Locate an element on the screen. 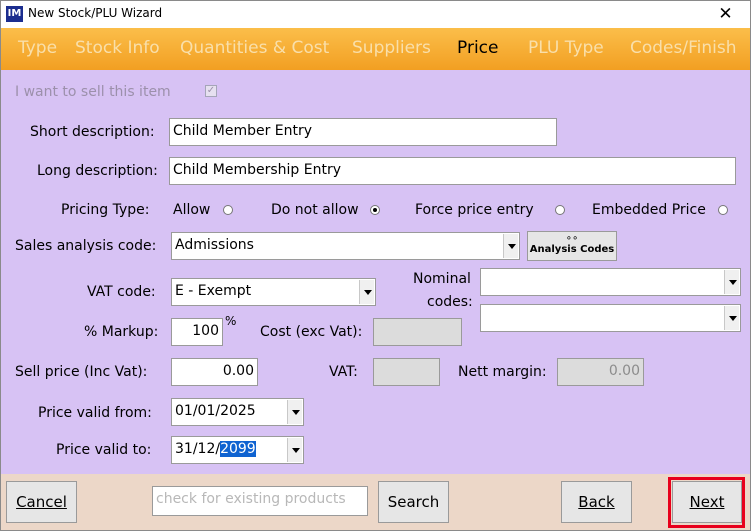 The height and width of the screenshot is (531, 751). close-icon: ✕ is located at coordinates (725, 14).